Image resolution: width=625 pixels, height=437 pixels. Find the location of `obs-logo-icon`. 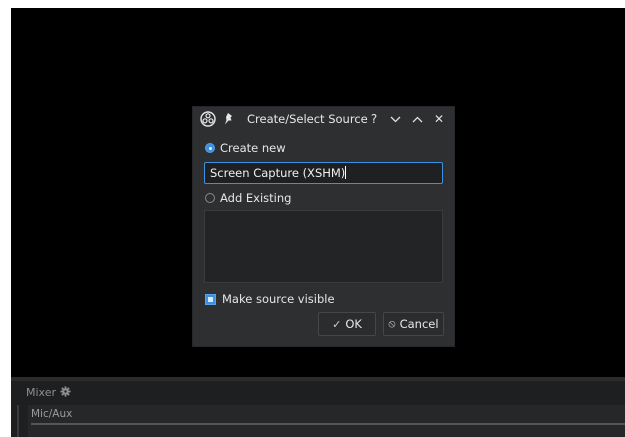

obs-logo-icon is located at coordinates (208, 119).